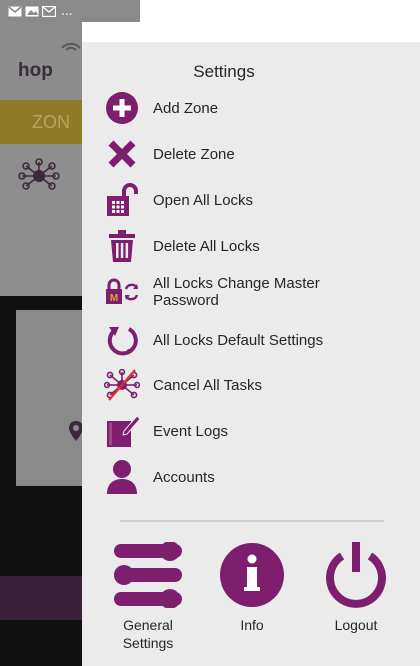 The image size is (420, 666). What do you see at coordinates (207, 385) in the screenshot?
I see `menu-item-label: Cancel All Tasks` at bounding box center [207, 385].